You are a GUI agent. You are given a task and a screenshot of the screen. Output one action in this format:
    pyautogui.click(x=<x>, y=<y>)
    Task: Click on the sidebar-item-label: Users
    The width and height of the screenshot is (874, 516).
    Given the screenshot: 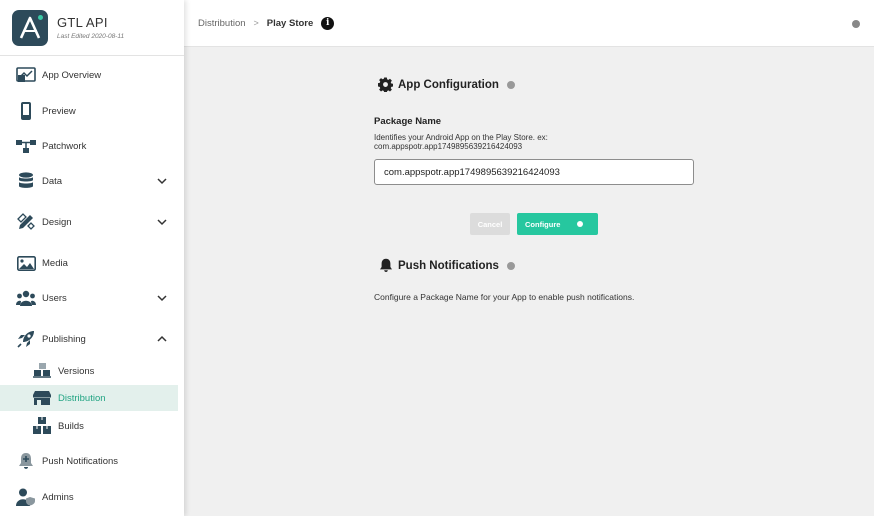 What is the action you would take?
    pyautogui.click(x=54, y=298)
    